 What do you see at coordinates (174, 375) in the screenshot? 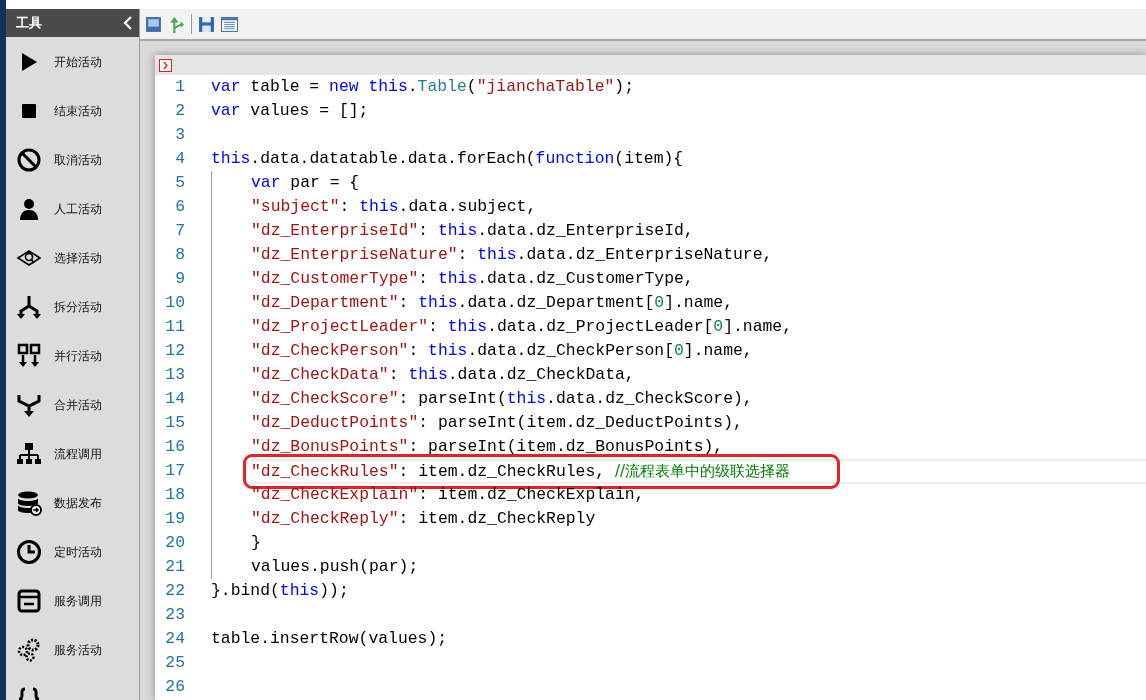
I see `line-number: 13` at bounding box center [174, 375].